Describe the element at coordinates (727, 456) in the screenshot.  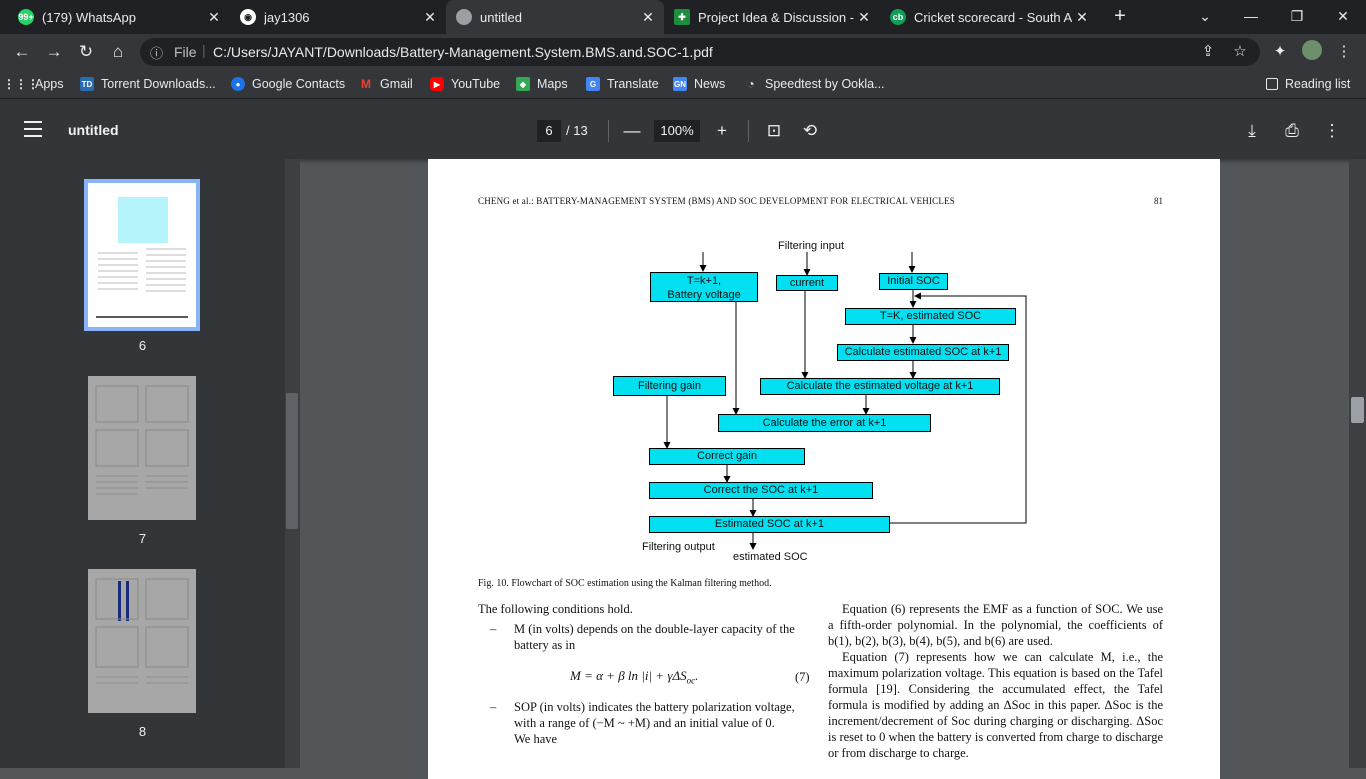
I see `correct-gain-box: Correct gain` at that location.